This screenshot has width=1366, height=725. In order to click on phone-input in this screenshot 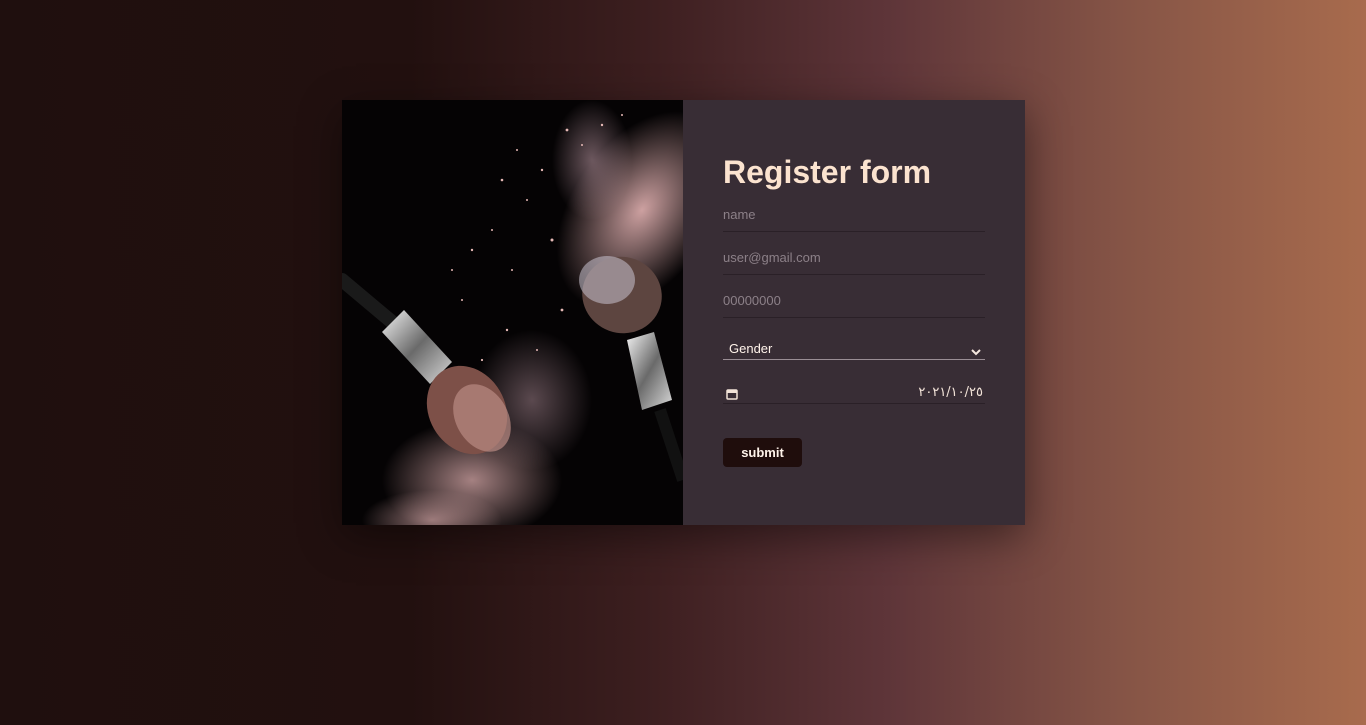, I will do `click(854, 301)`.